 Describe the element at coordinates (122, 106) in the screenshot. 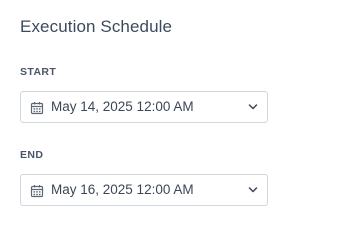

I see `start-datetime-value: May 14, 2025 12:00 AM` at that location.